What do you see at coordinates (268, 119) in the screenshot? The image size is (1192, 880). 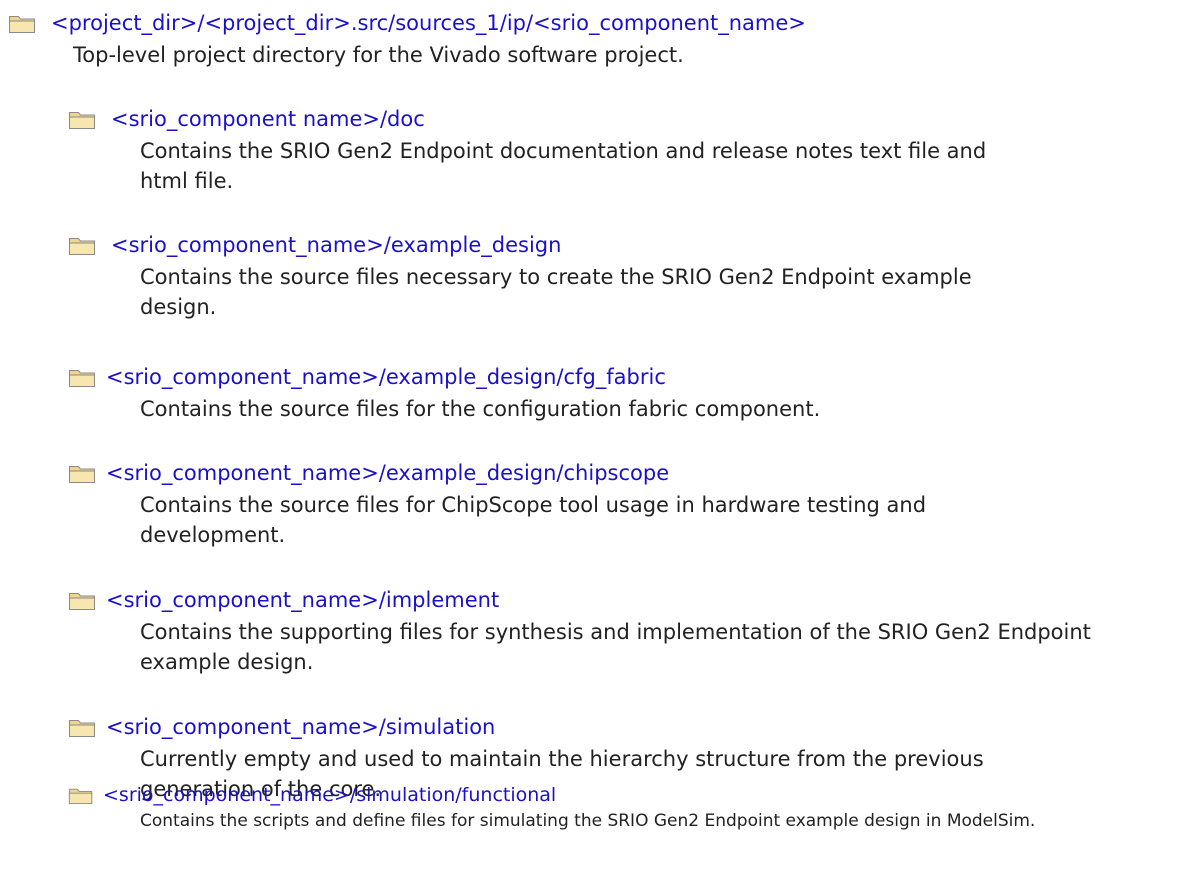 I see `directory-path-link: <srio_component name>/doc` at bounding box center [268, 119].